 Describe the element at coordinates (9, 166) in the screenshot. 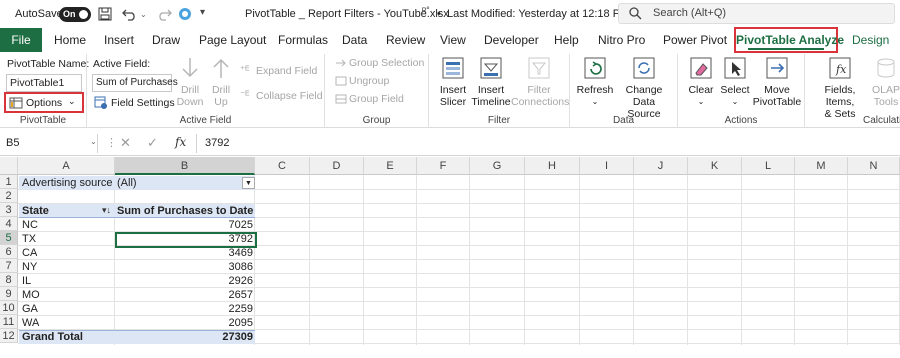

I see `select-all-corner` at that location.